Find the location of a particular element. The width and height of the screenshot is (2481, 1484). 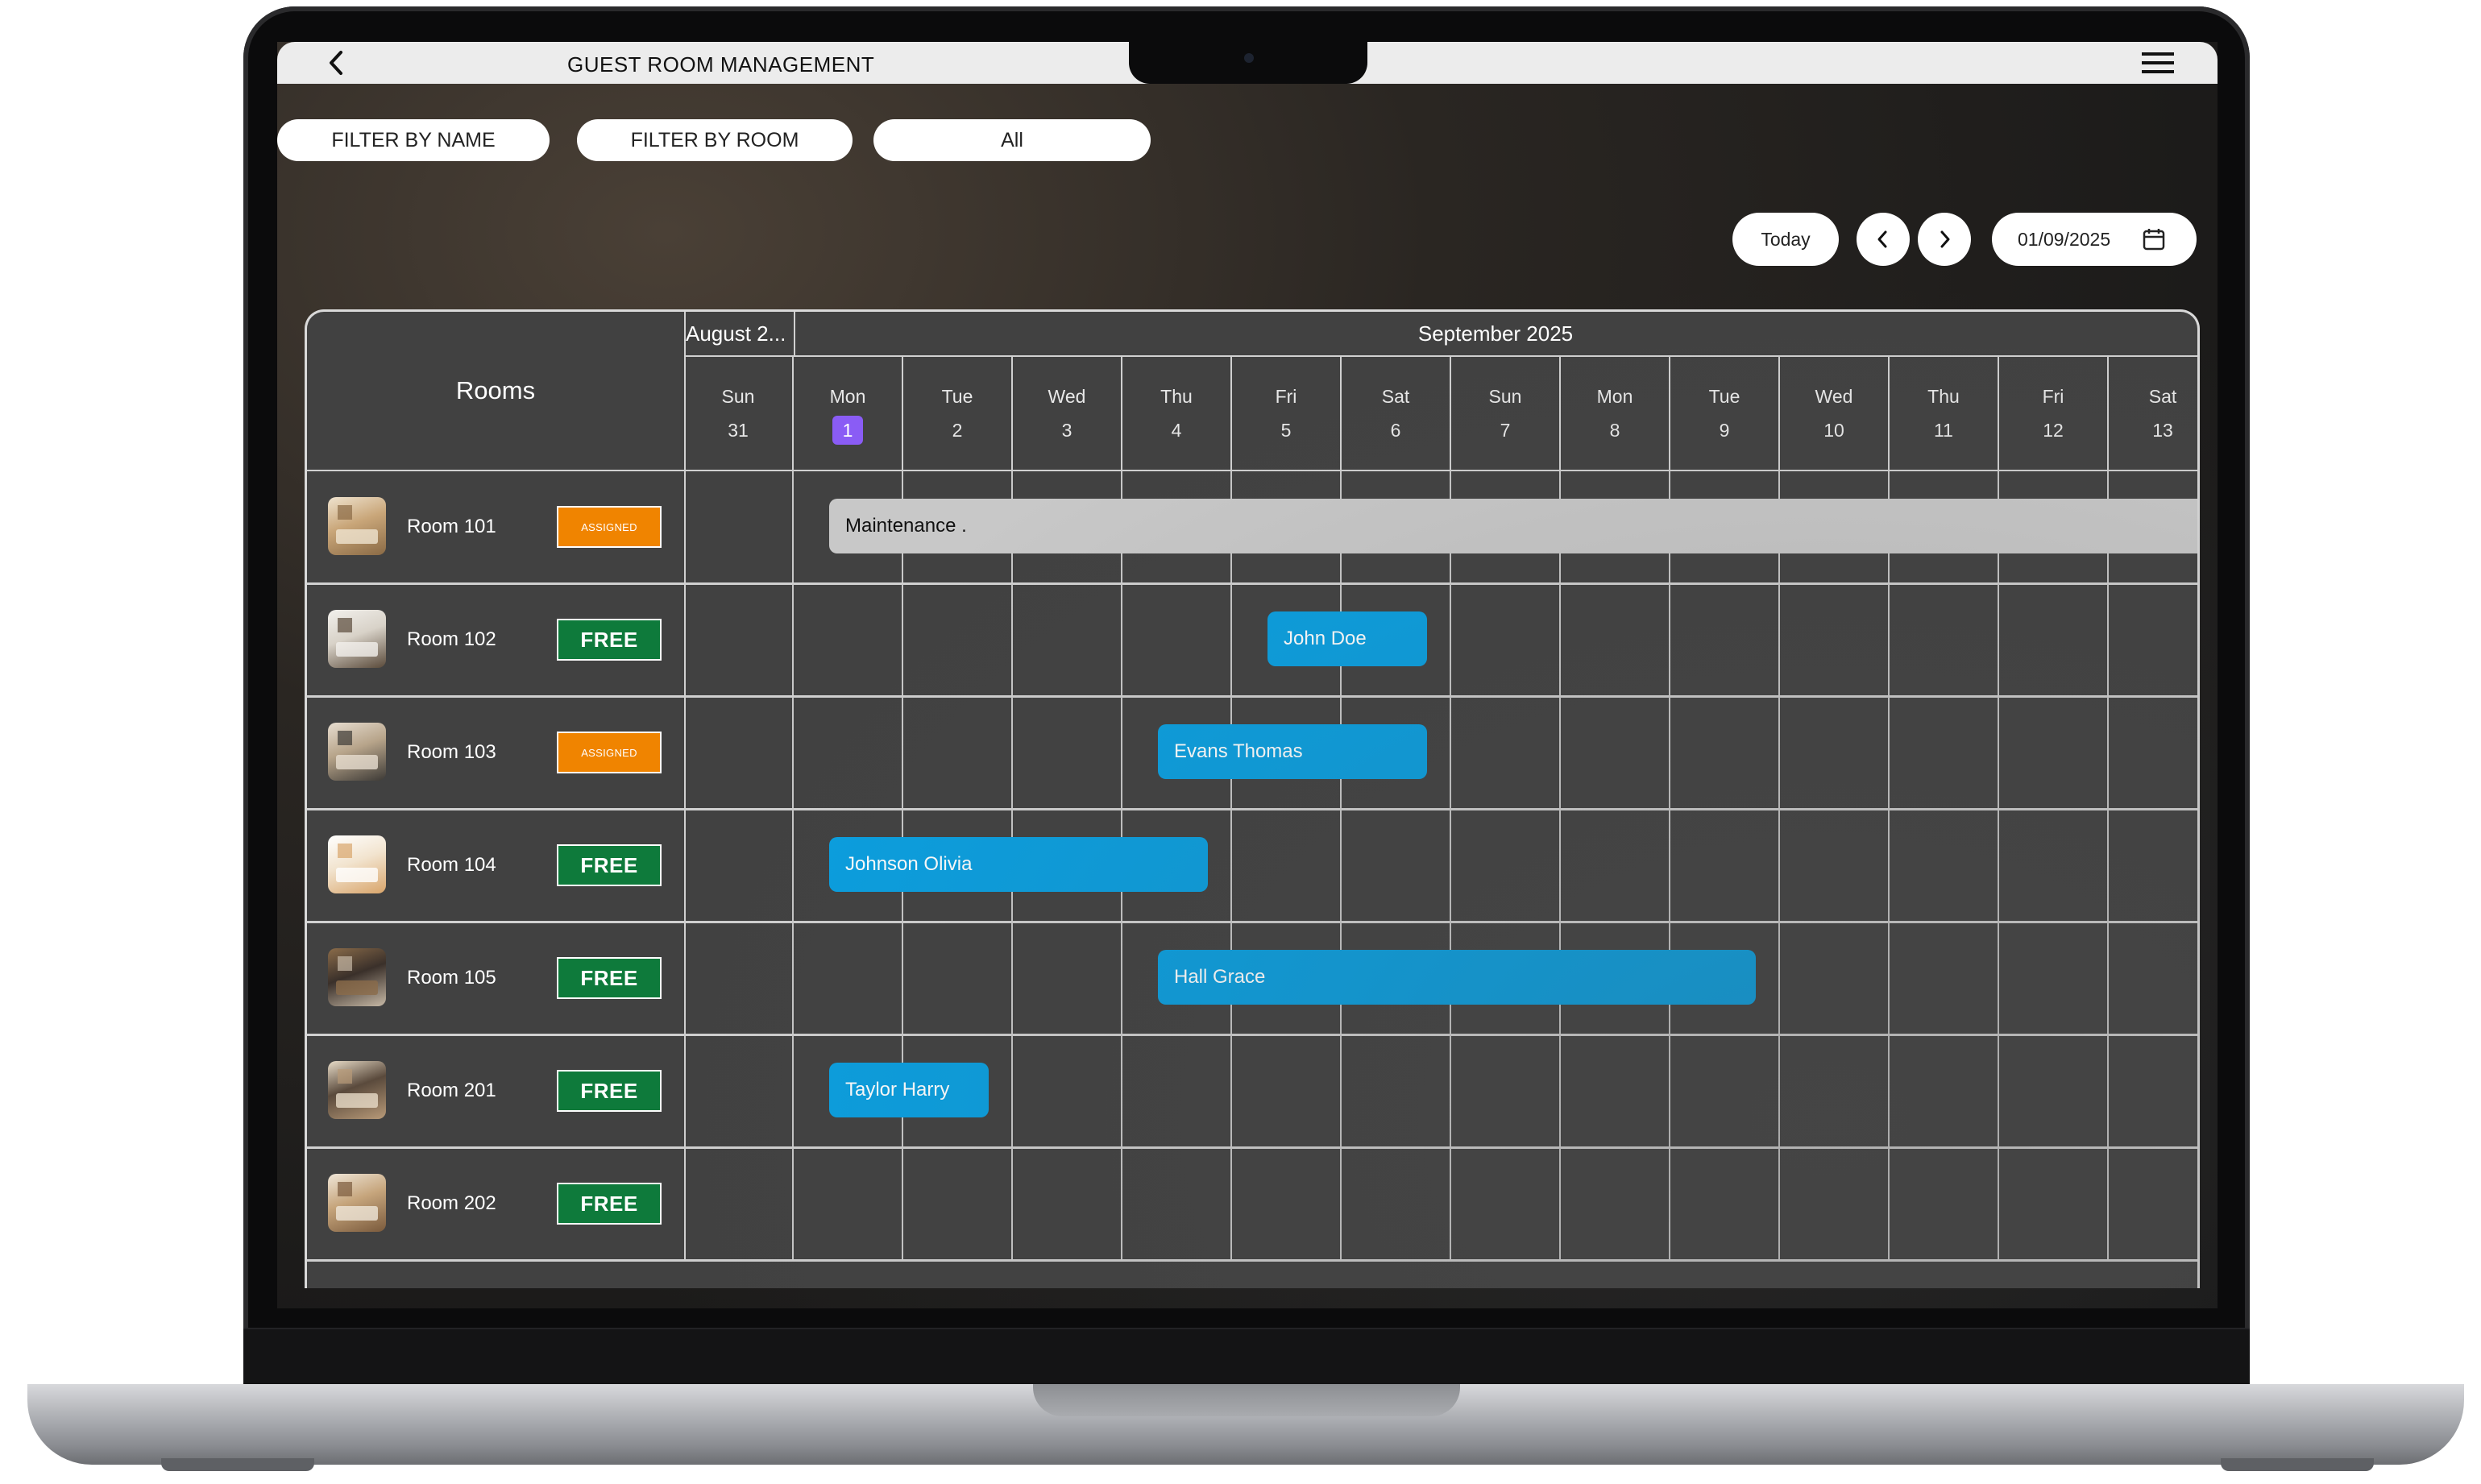

month-header-september: September 2025 is located at coordinates (1495, 334).